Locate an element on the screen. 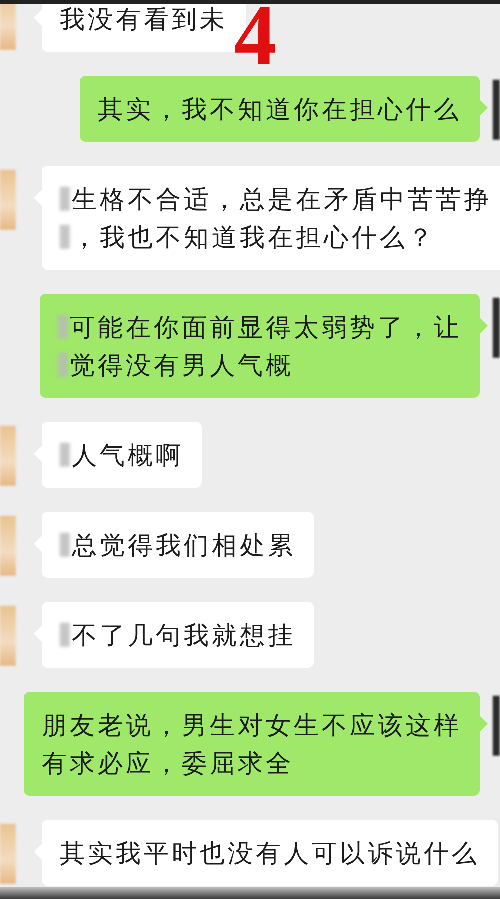  message-text: ，我也不知道我在担心什么？ is located at coordinates (254, 238).